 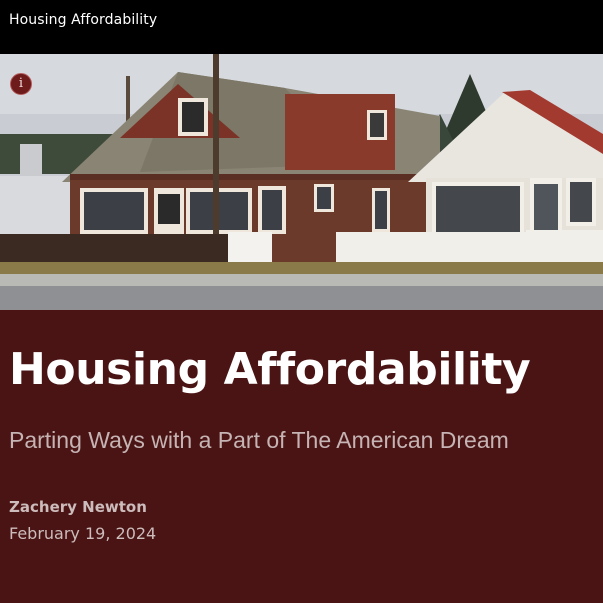 What do you see at coordinates (83, 533) in the screenshot?
I see `article-date: February 19, 2024` at bounding box center [83, 533].